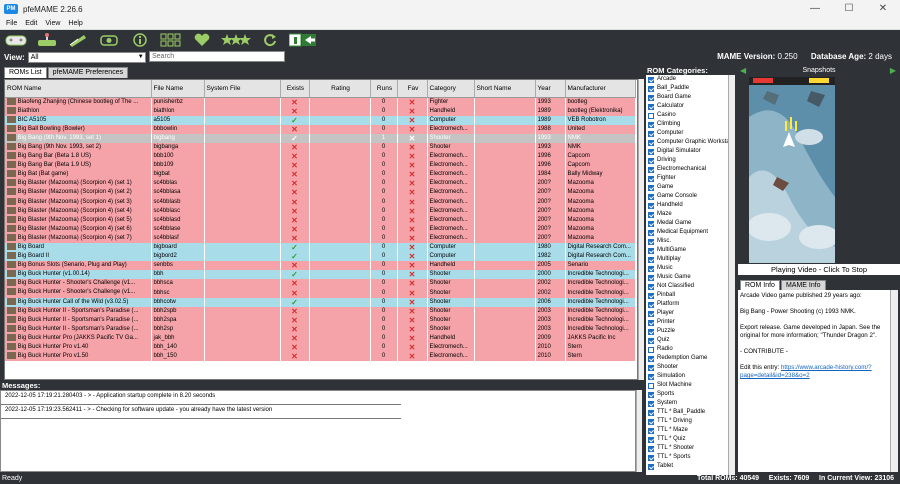 The width and height of the screenshot is (900, 484). What do you see at coordinates (687, 448) in the screenshot?
I see `category-item: TTL * Shooter` at bounding box center [687, 448].